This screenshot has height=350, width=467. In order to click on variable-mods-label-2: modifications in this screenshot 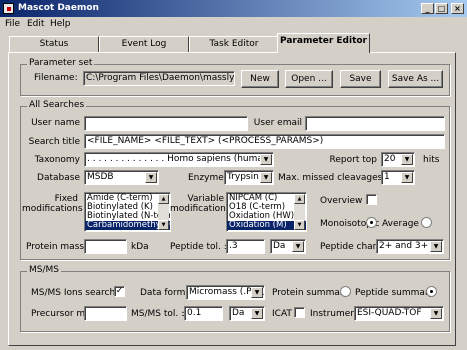, I will do `click(200, 209)`.